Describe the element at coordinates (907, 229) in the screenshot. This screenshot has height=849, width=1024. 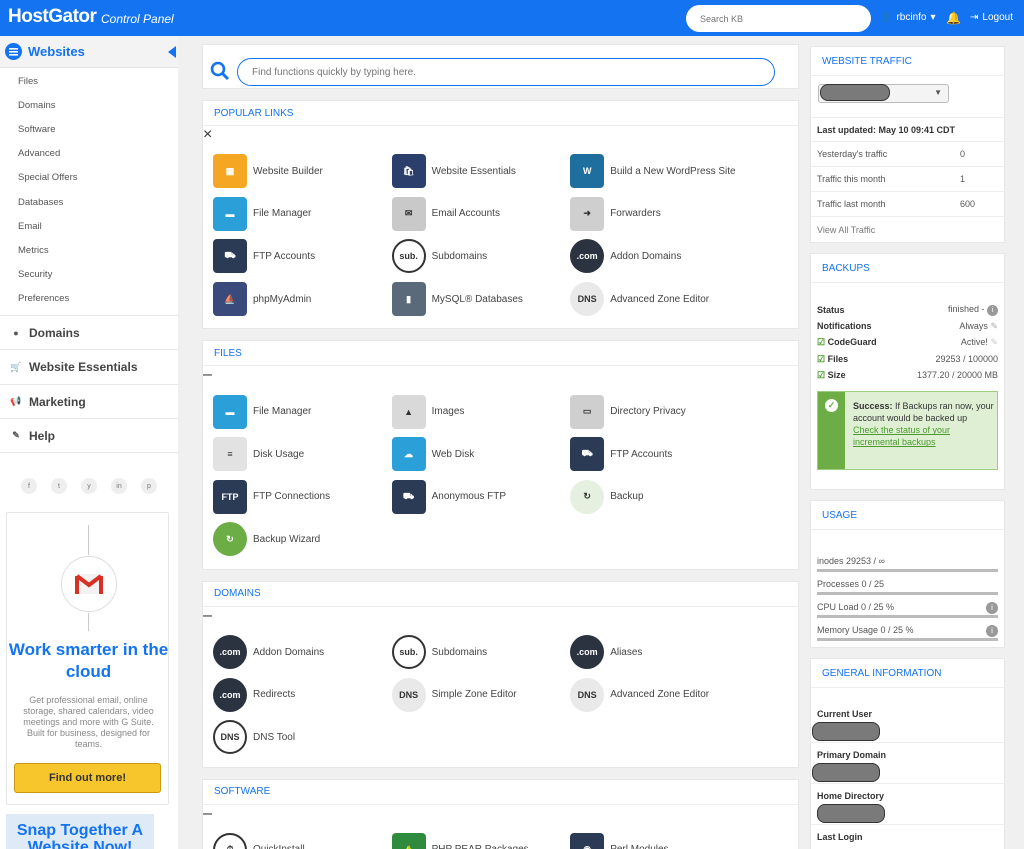
I see `view-all-traffic-link: View All Traffic` at that location.